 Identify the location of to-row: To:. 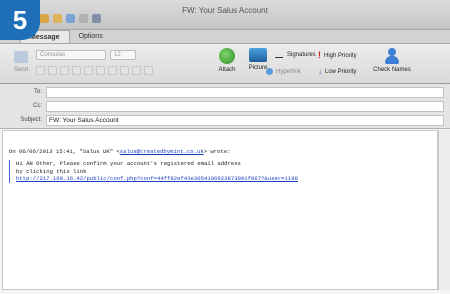
(225, 93).